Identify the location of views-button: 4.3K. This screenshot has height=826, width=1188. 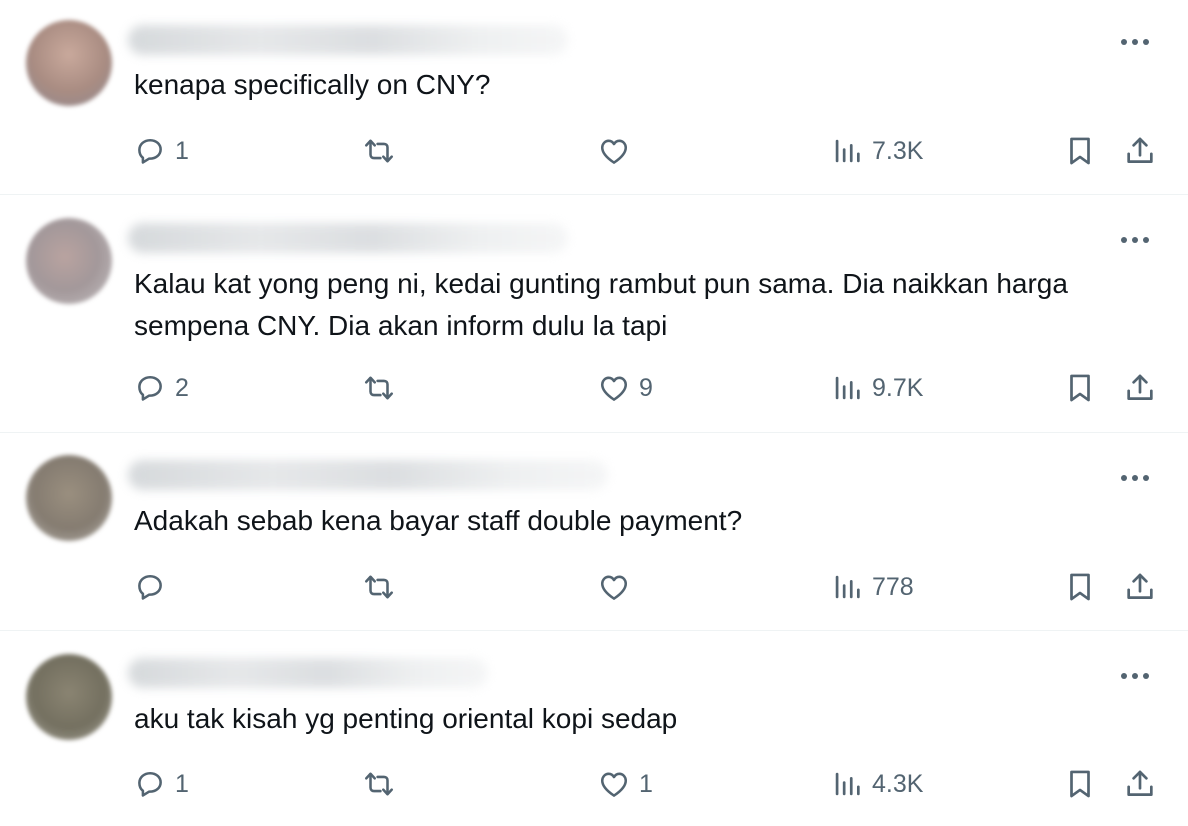
(876, 784).